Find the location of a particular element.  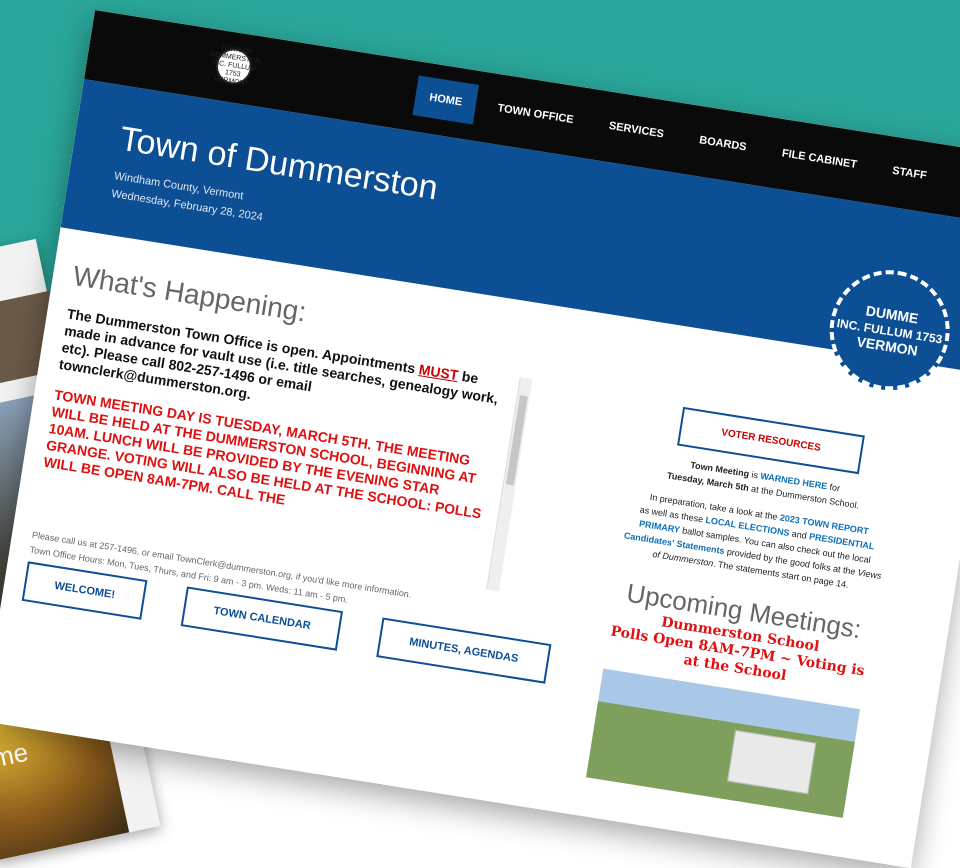

school-photo is located at coordinates (723, 743).